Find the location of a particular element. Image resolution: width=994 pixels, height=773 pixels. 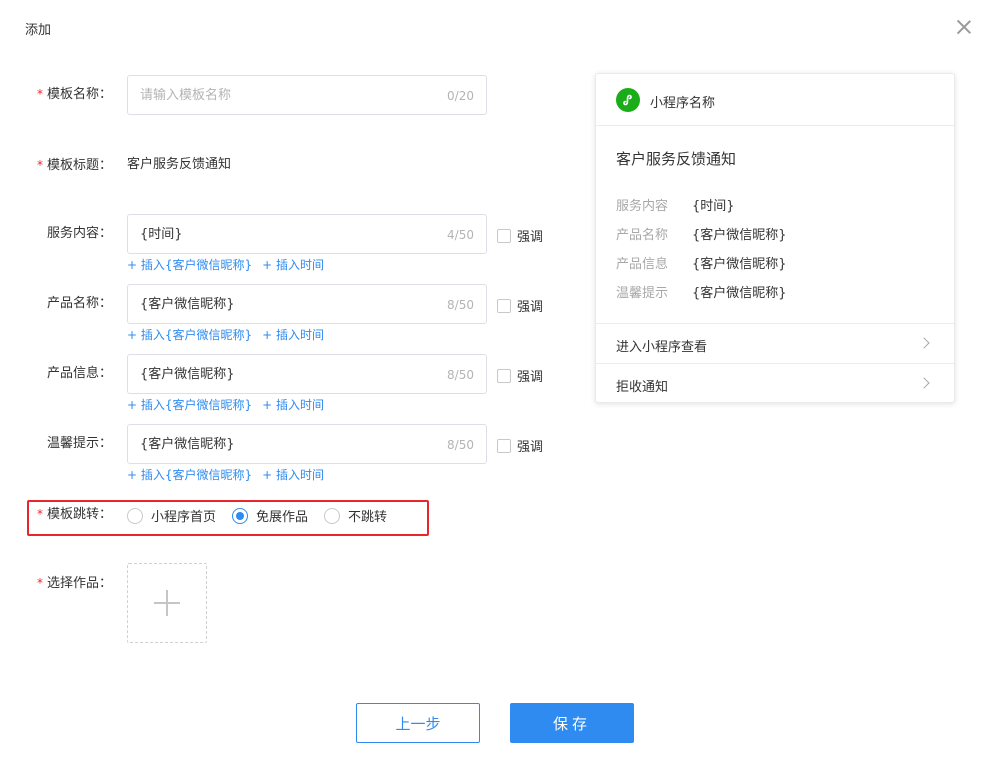

jump-option-home: 小程序首页 is located at coordinates (171, 515).